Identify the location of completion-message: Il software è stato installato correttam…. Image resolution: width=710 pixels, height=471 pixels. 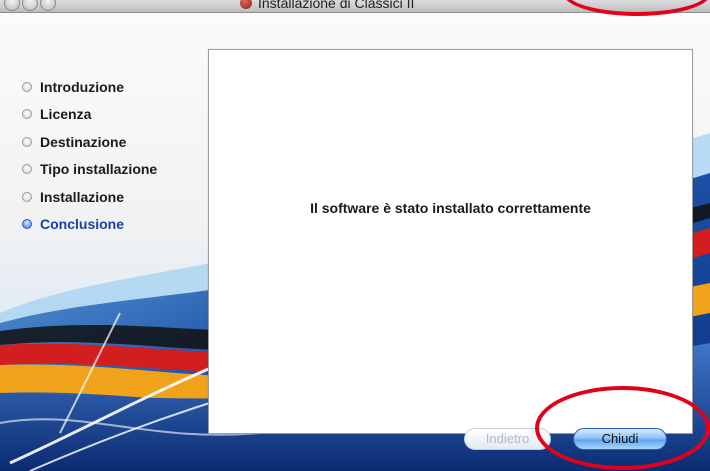
(450, 208).